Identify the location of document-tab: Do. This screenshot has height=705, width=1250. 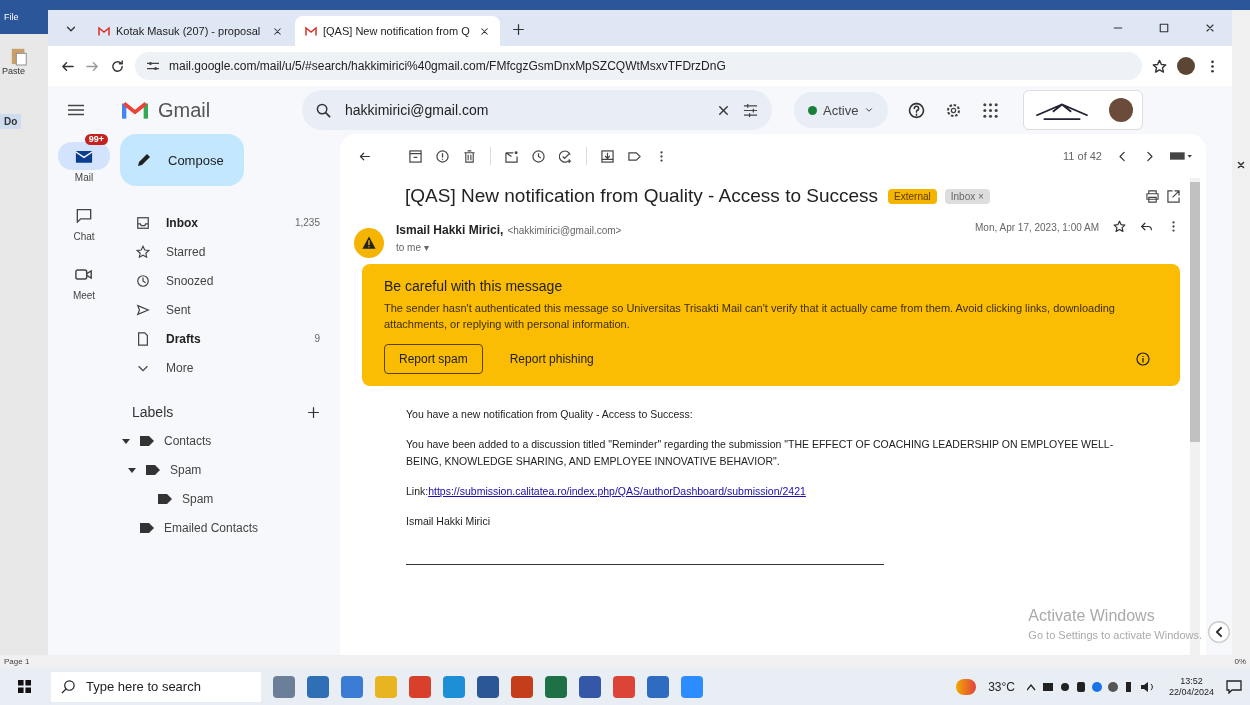
(11, 121).